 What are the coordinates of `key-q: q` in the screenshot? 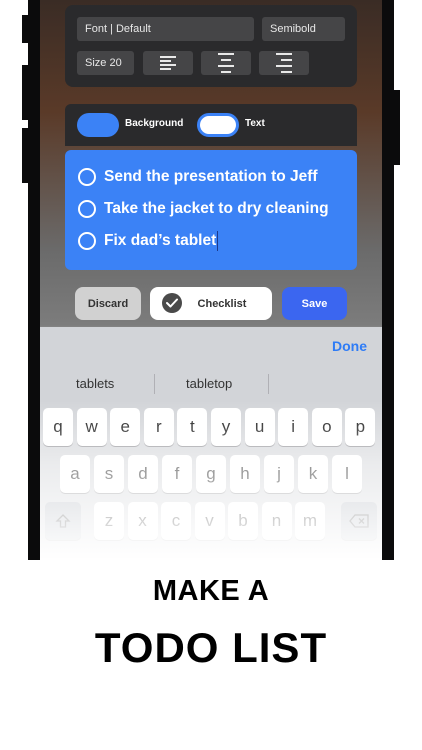 It's located at (58, 427).